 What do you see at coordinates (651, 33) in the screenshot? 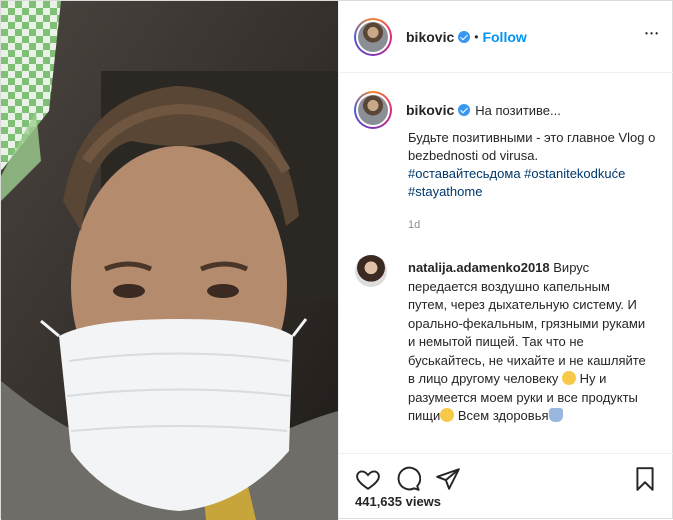
I see `more-options-icon: • • •` at bounding box center [651, 33].